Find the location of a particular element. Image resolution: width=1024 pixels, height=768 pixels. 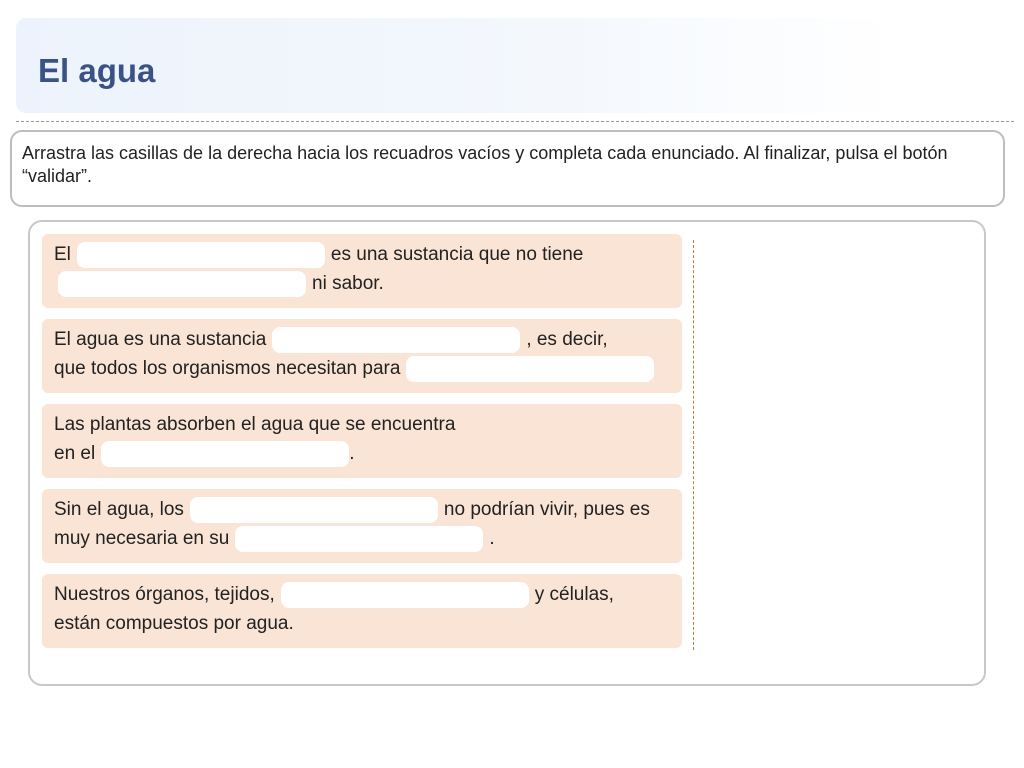

header-divider is located at coordinates (515, 121).